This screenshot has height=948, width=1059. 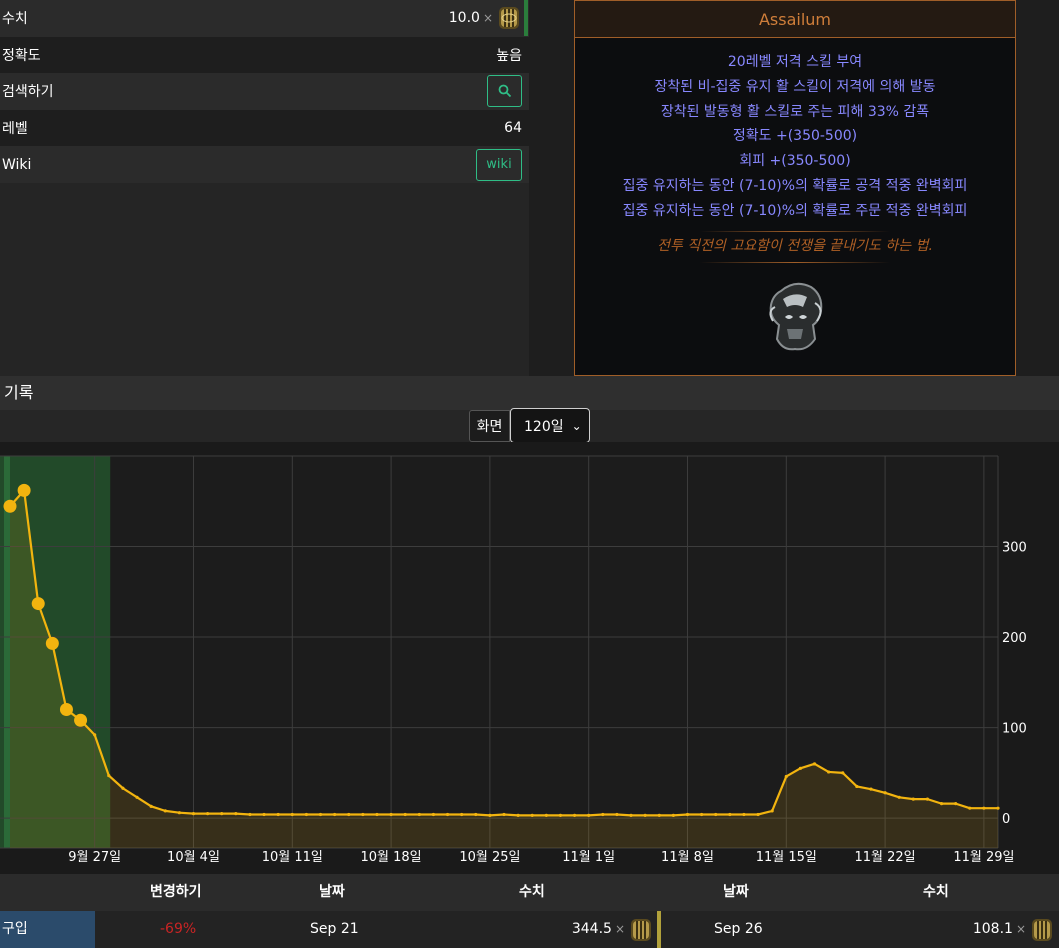 I want to click on y-tick-label: 200, so click(x=1014, y=638).